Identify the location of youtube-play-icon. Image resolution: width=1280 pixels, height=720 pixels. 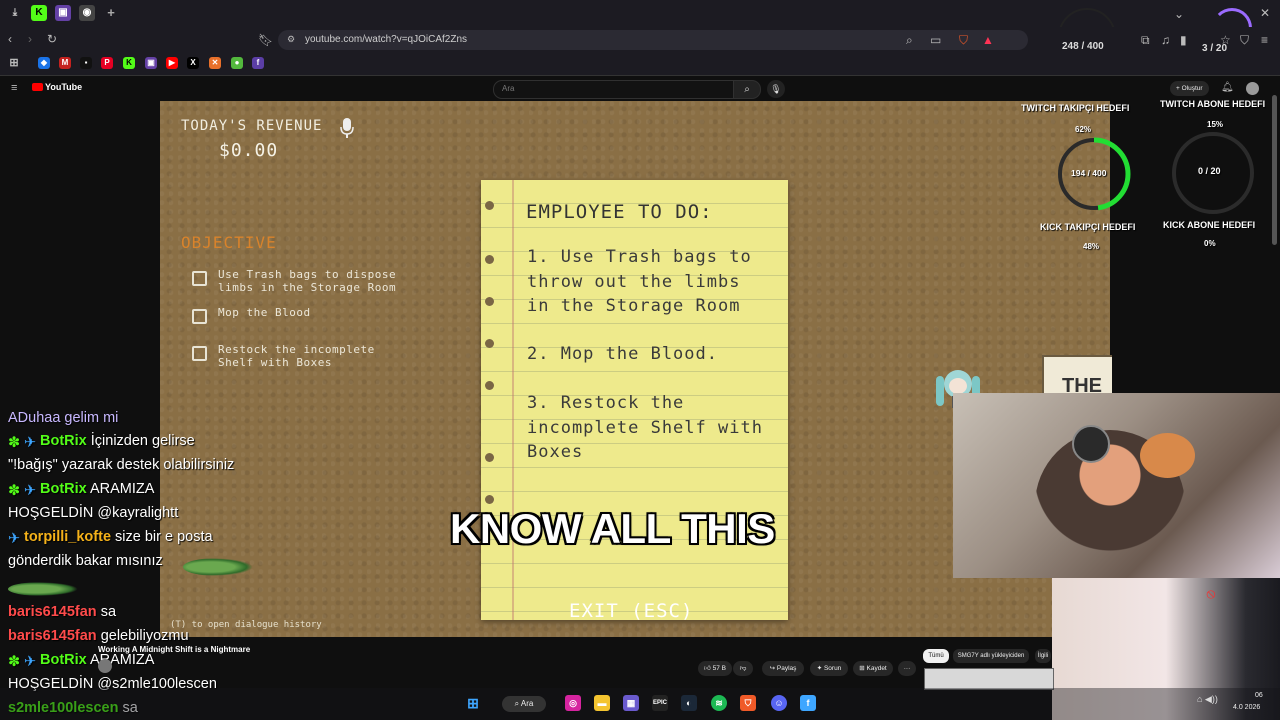
(37, 87).